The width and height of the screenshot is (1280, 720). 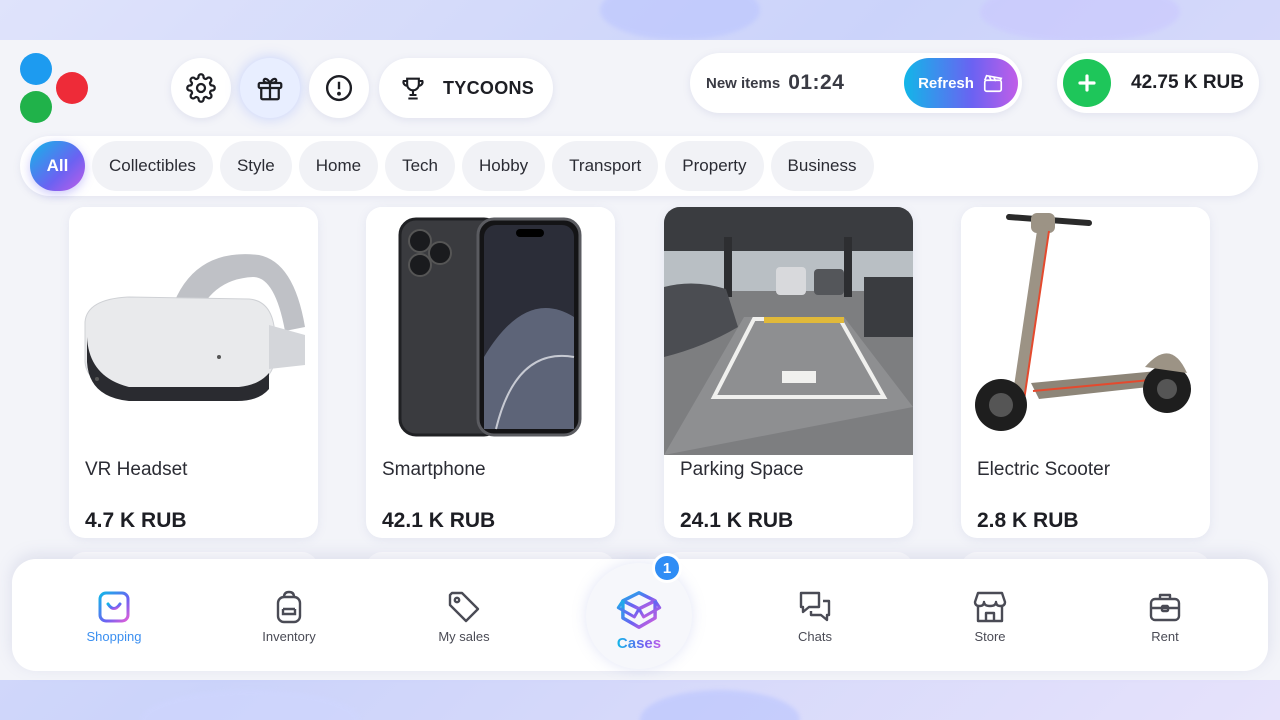 I want to click on product-image-smartphone, so click(x=490, y=331).